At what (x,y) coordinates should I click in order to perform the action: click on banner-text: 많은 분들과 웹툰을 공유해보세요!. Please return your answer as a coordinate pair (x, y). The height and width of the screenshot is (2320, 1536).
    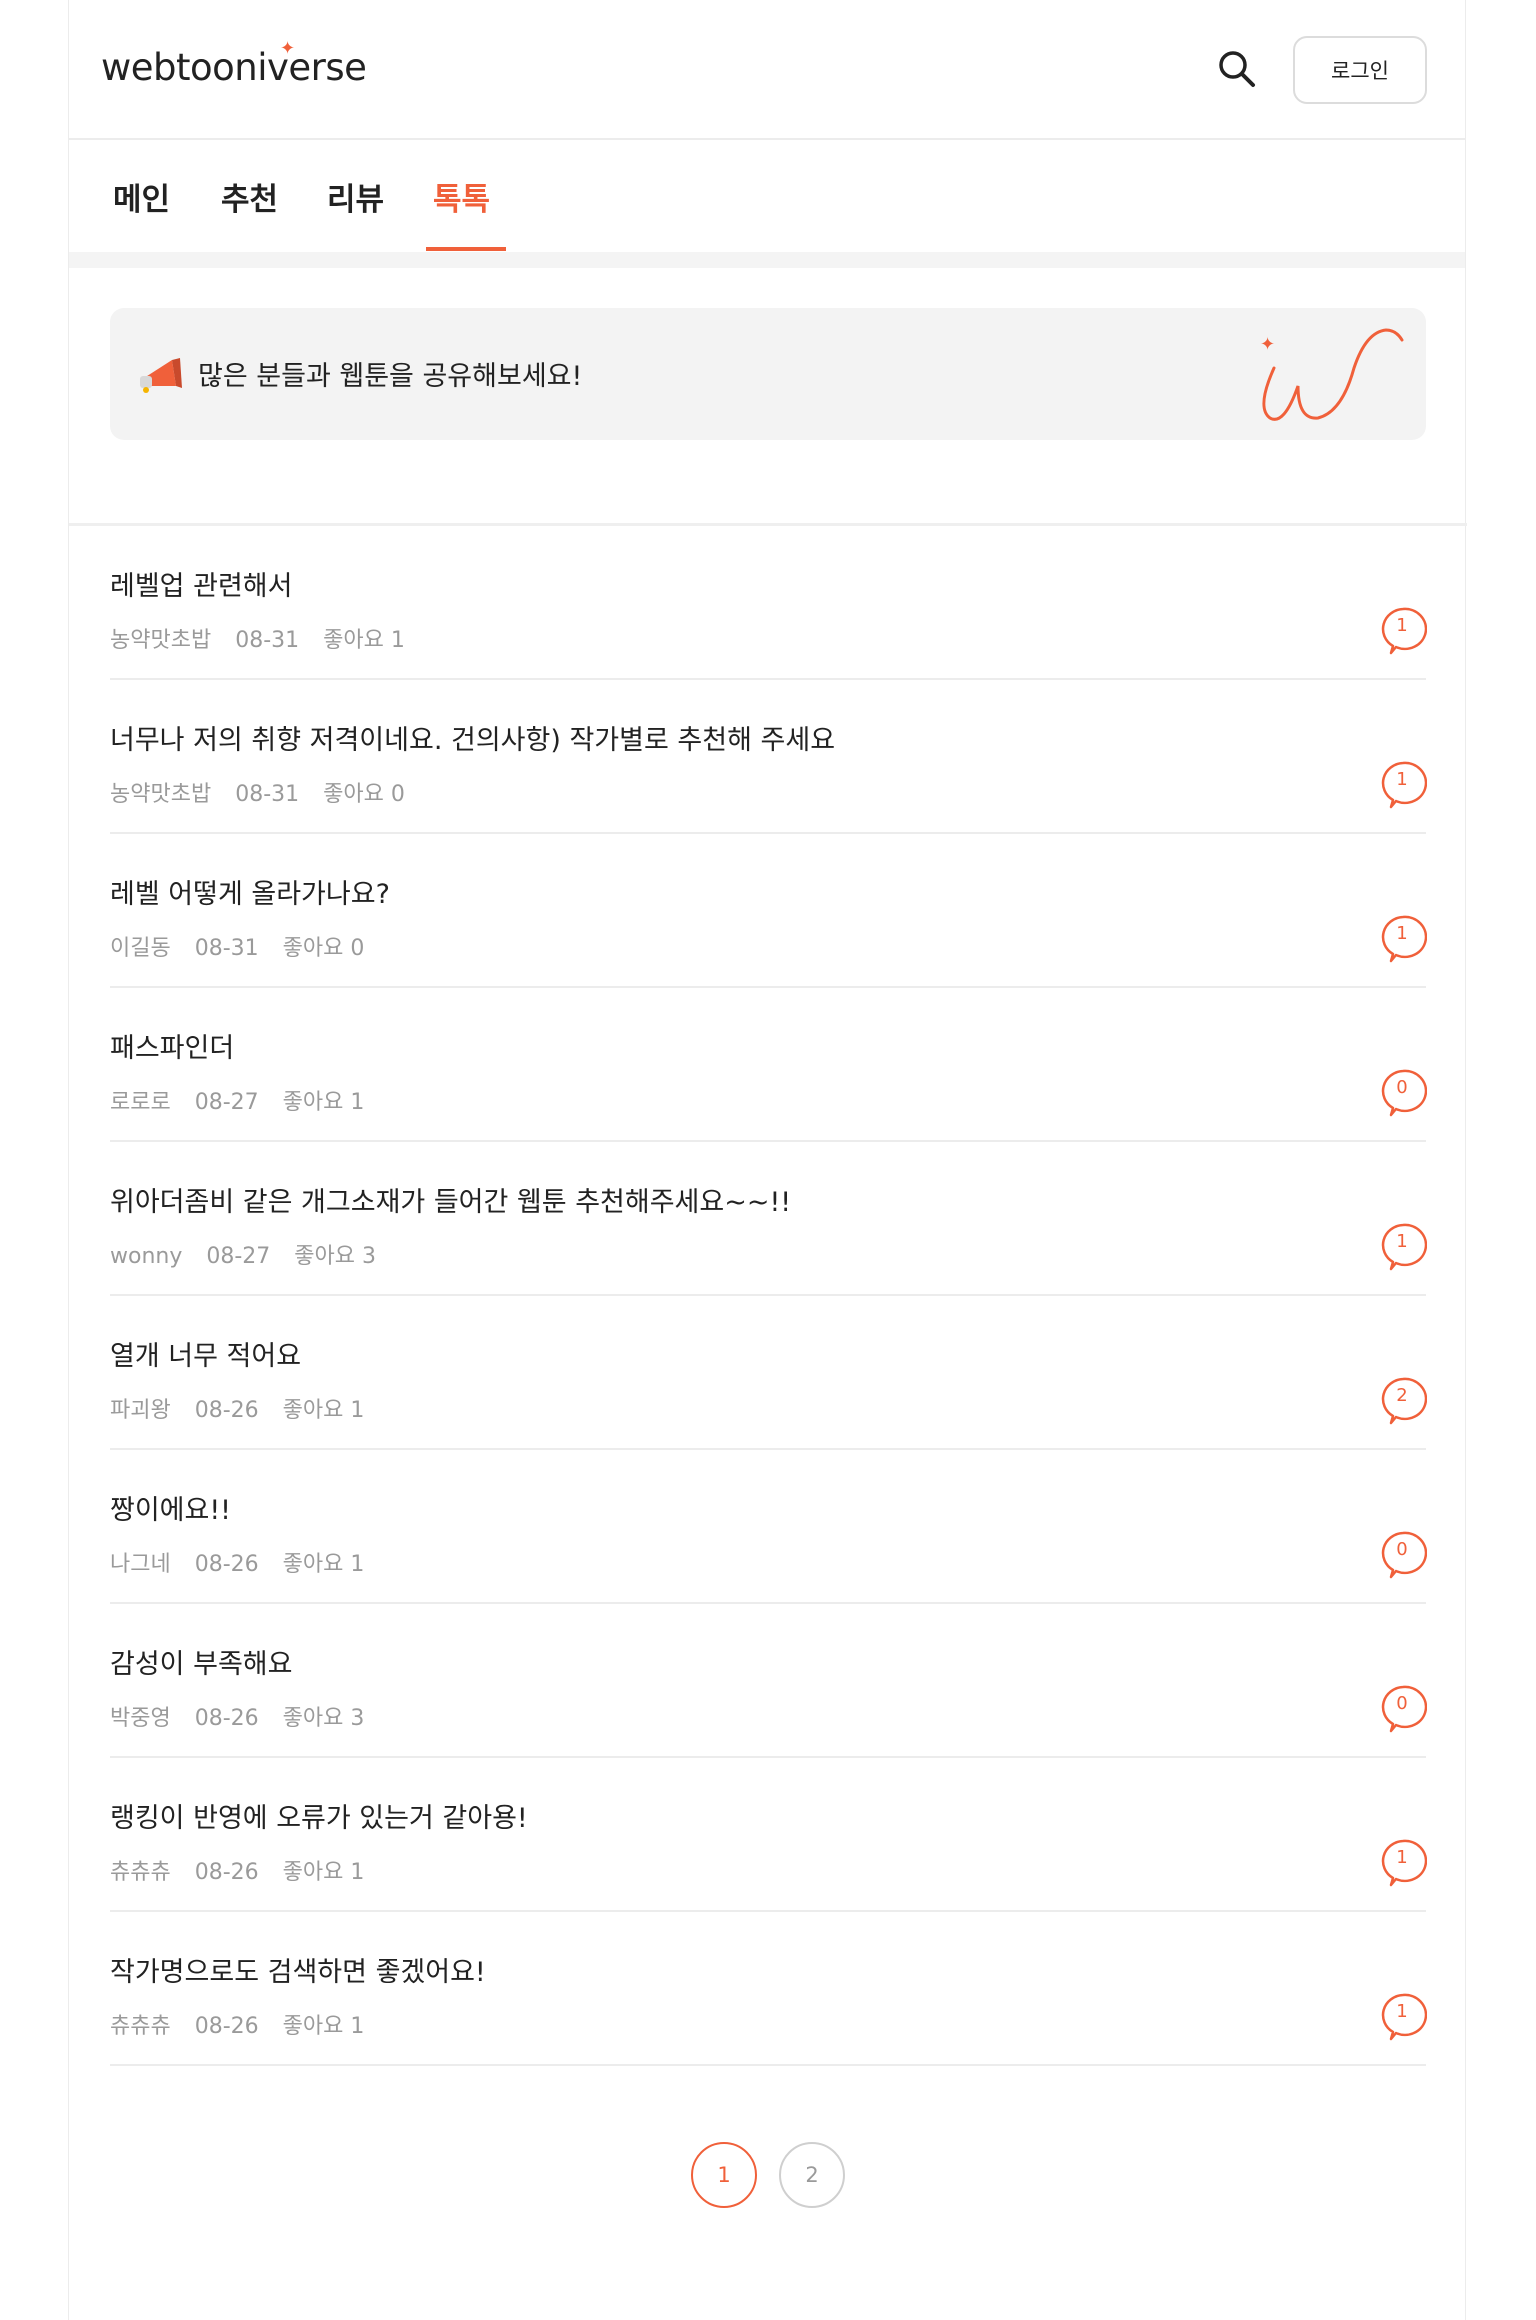
    Looking at the image, I should click on (390, 376).